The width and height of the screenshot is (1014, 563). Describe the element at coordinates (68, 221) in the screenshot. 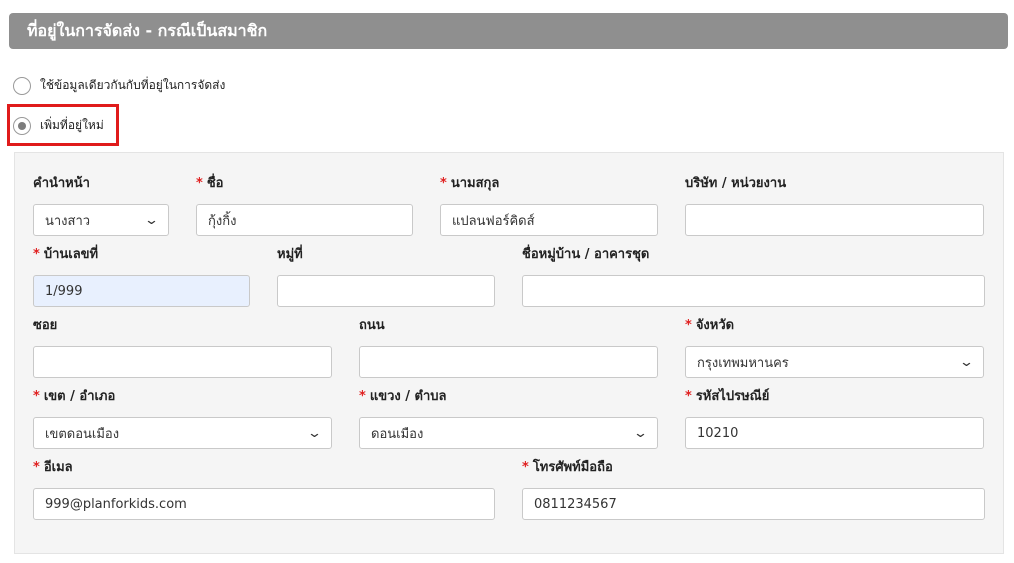

I see `title-prefix-value: นางสาว` at that location.